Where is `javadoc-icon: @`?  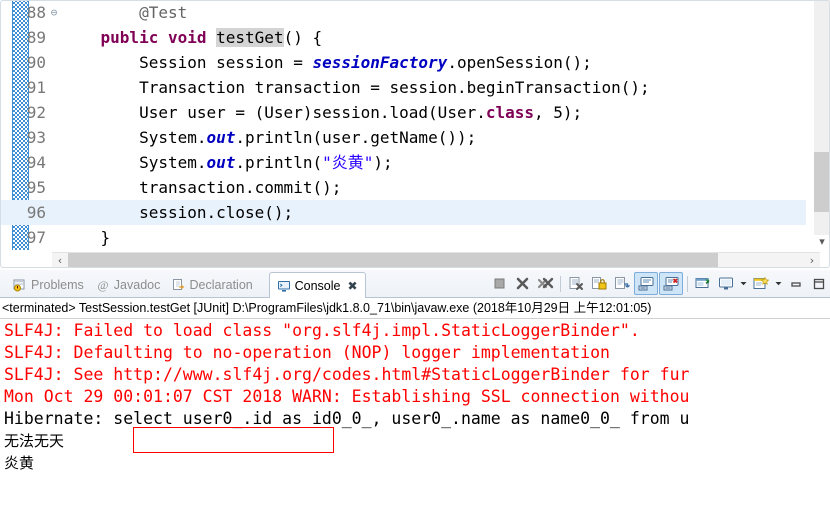
javadoc-icon: @ is located at coordinates (103, 285).